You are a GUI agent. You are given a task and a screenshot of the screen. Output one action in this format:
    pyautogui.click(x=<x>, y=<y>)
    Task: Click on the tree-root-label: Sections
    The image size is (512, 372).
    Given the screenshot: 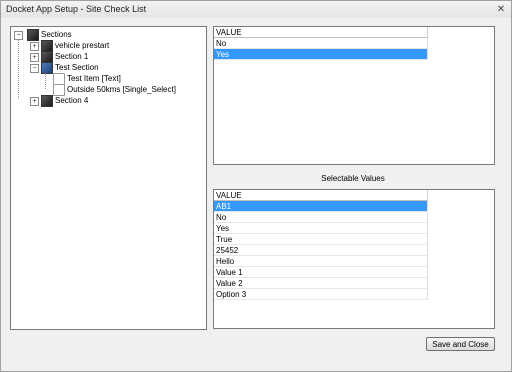 What is the action you would take?
    pyautogui.click(x=56, y=34)
    